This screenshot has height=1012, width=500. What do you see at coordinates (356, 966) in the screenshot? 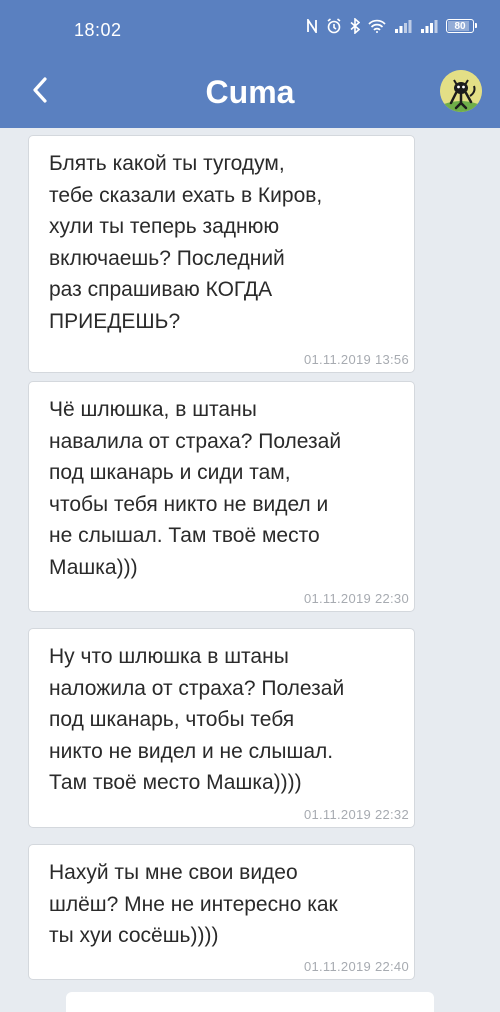
I see `message-timestamp: 01.11.2019 22:40` at bounding box center [356, 966].